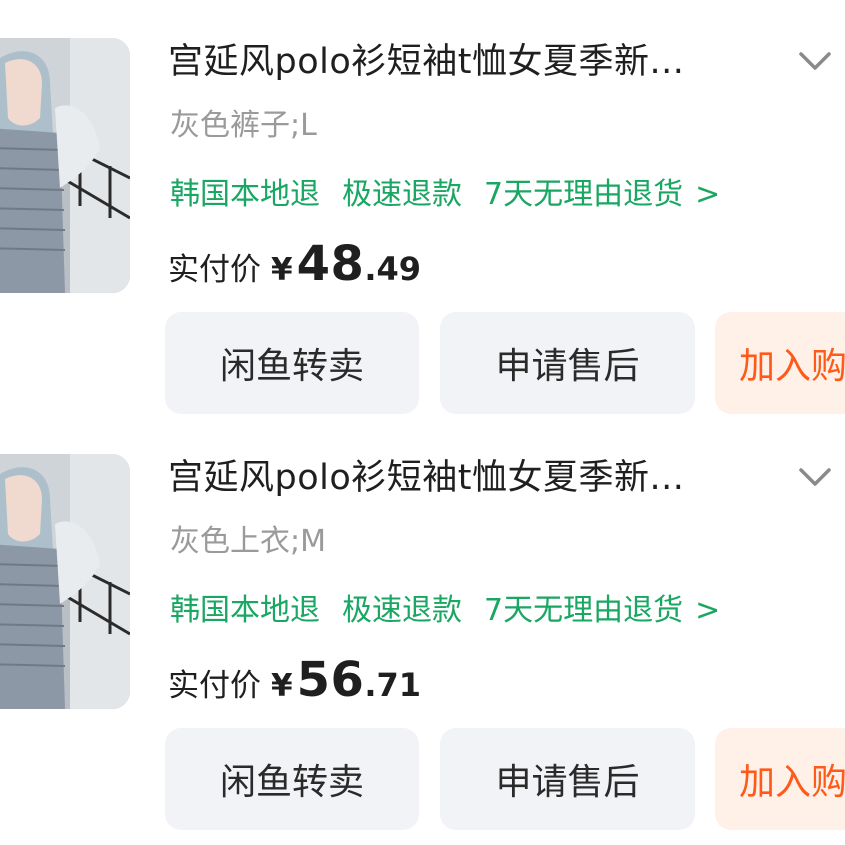 Image resolution: width=845 pixels, height=845 pixels. I want to click on price-decimal: .49, so click(393, 269).